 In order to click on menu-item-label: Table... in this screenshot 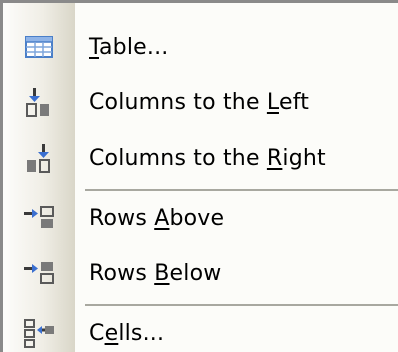, I will do `click(129, 47)`.